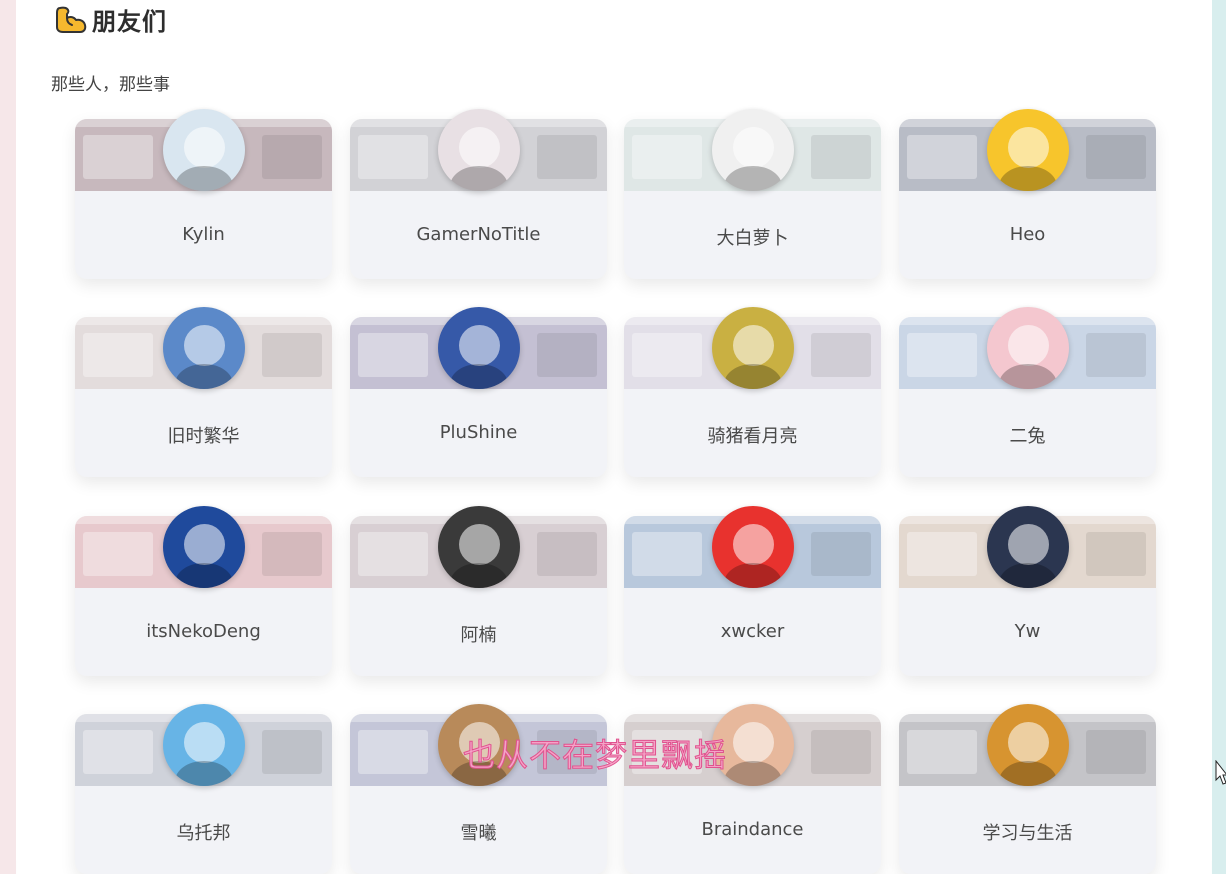  Describe the element at coordinates (203, 392) in the screenshot. I see `friend-card: 旧时繁华` at that location.